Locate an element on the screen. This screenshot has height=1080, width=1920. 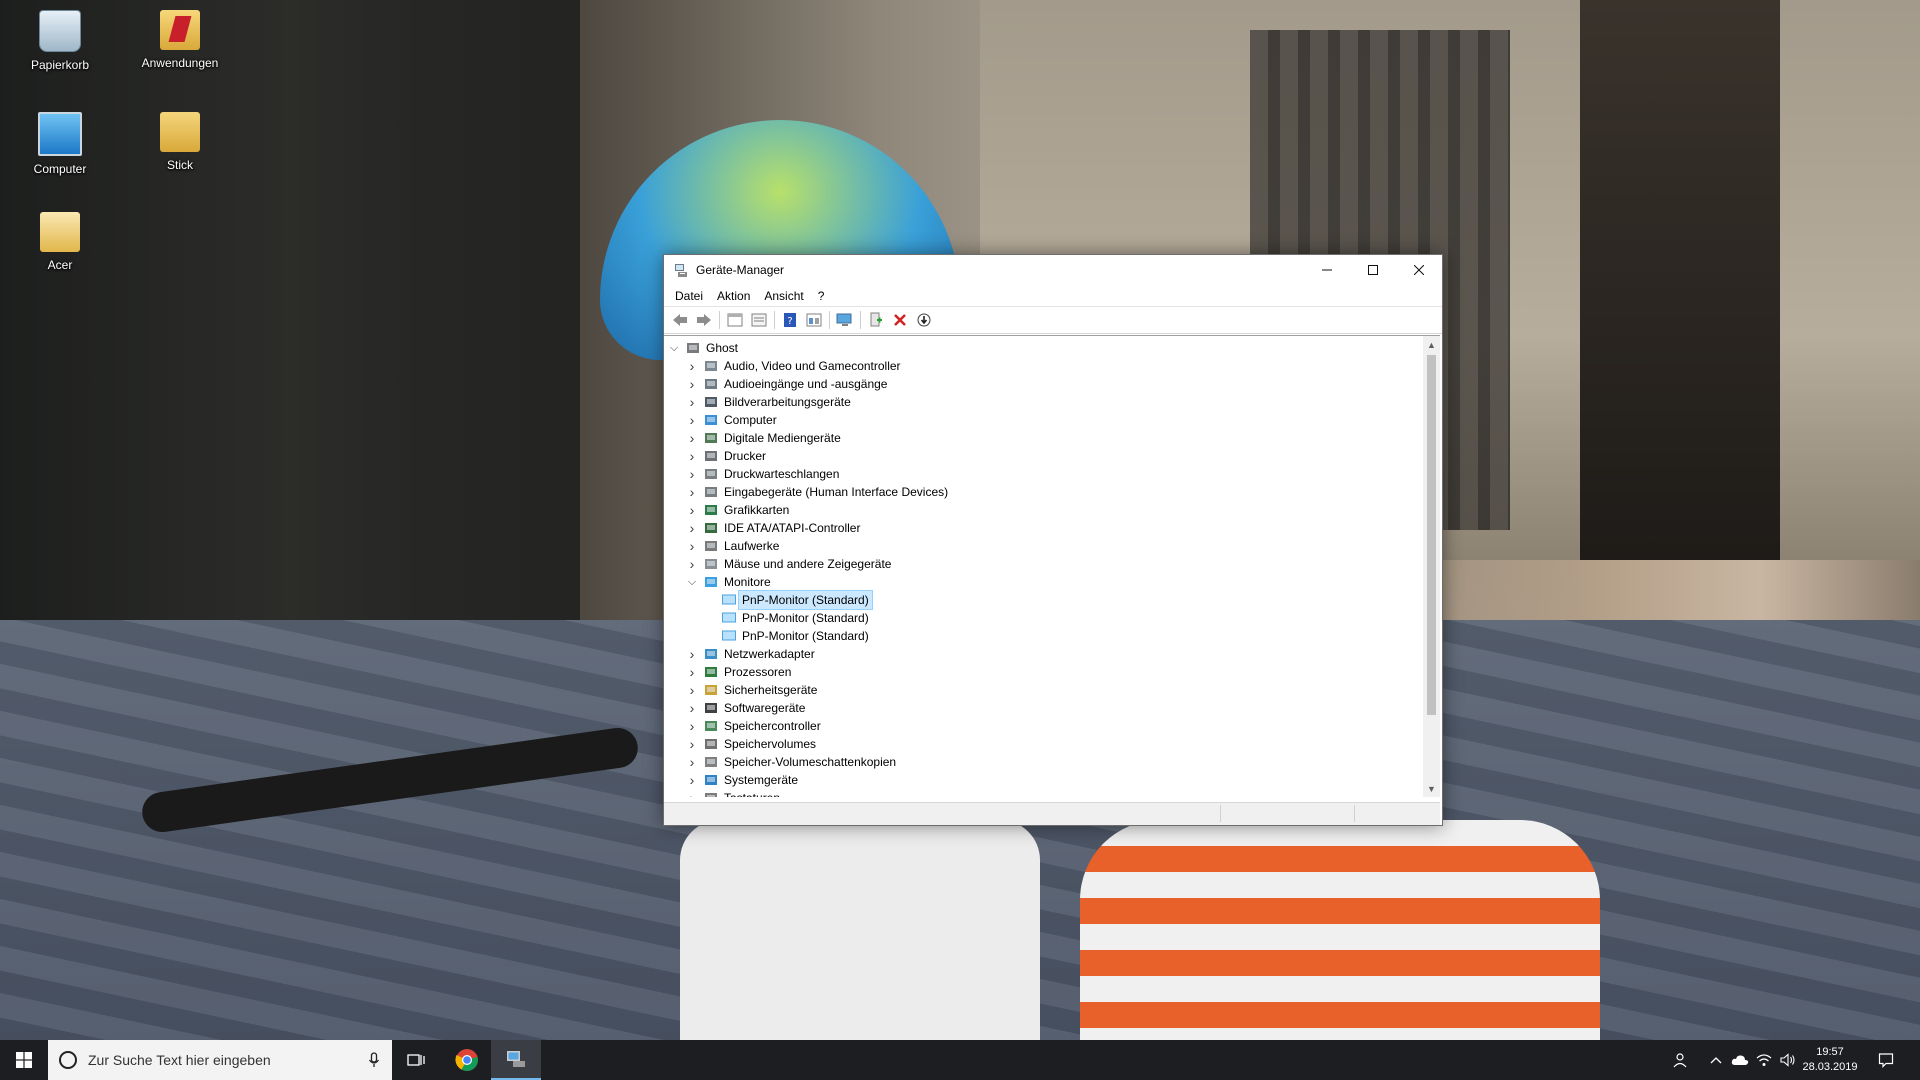
onedrive-button is located at coordinates (1740, 1060).